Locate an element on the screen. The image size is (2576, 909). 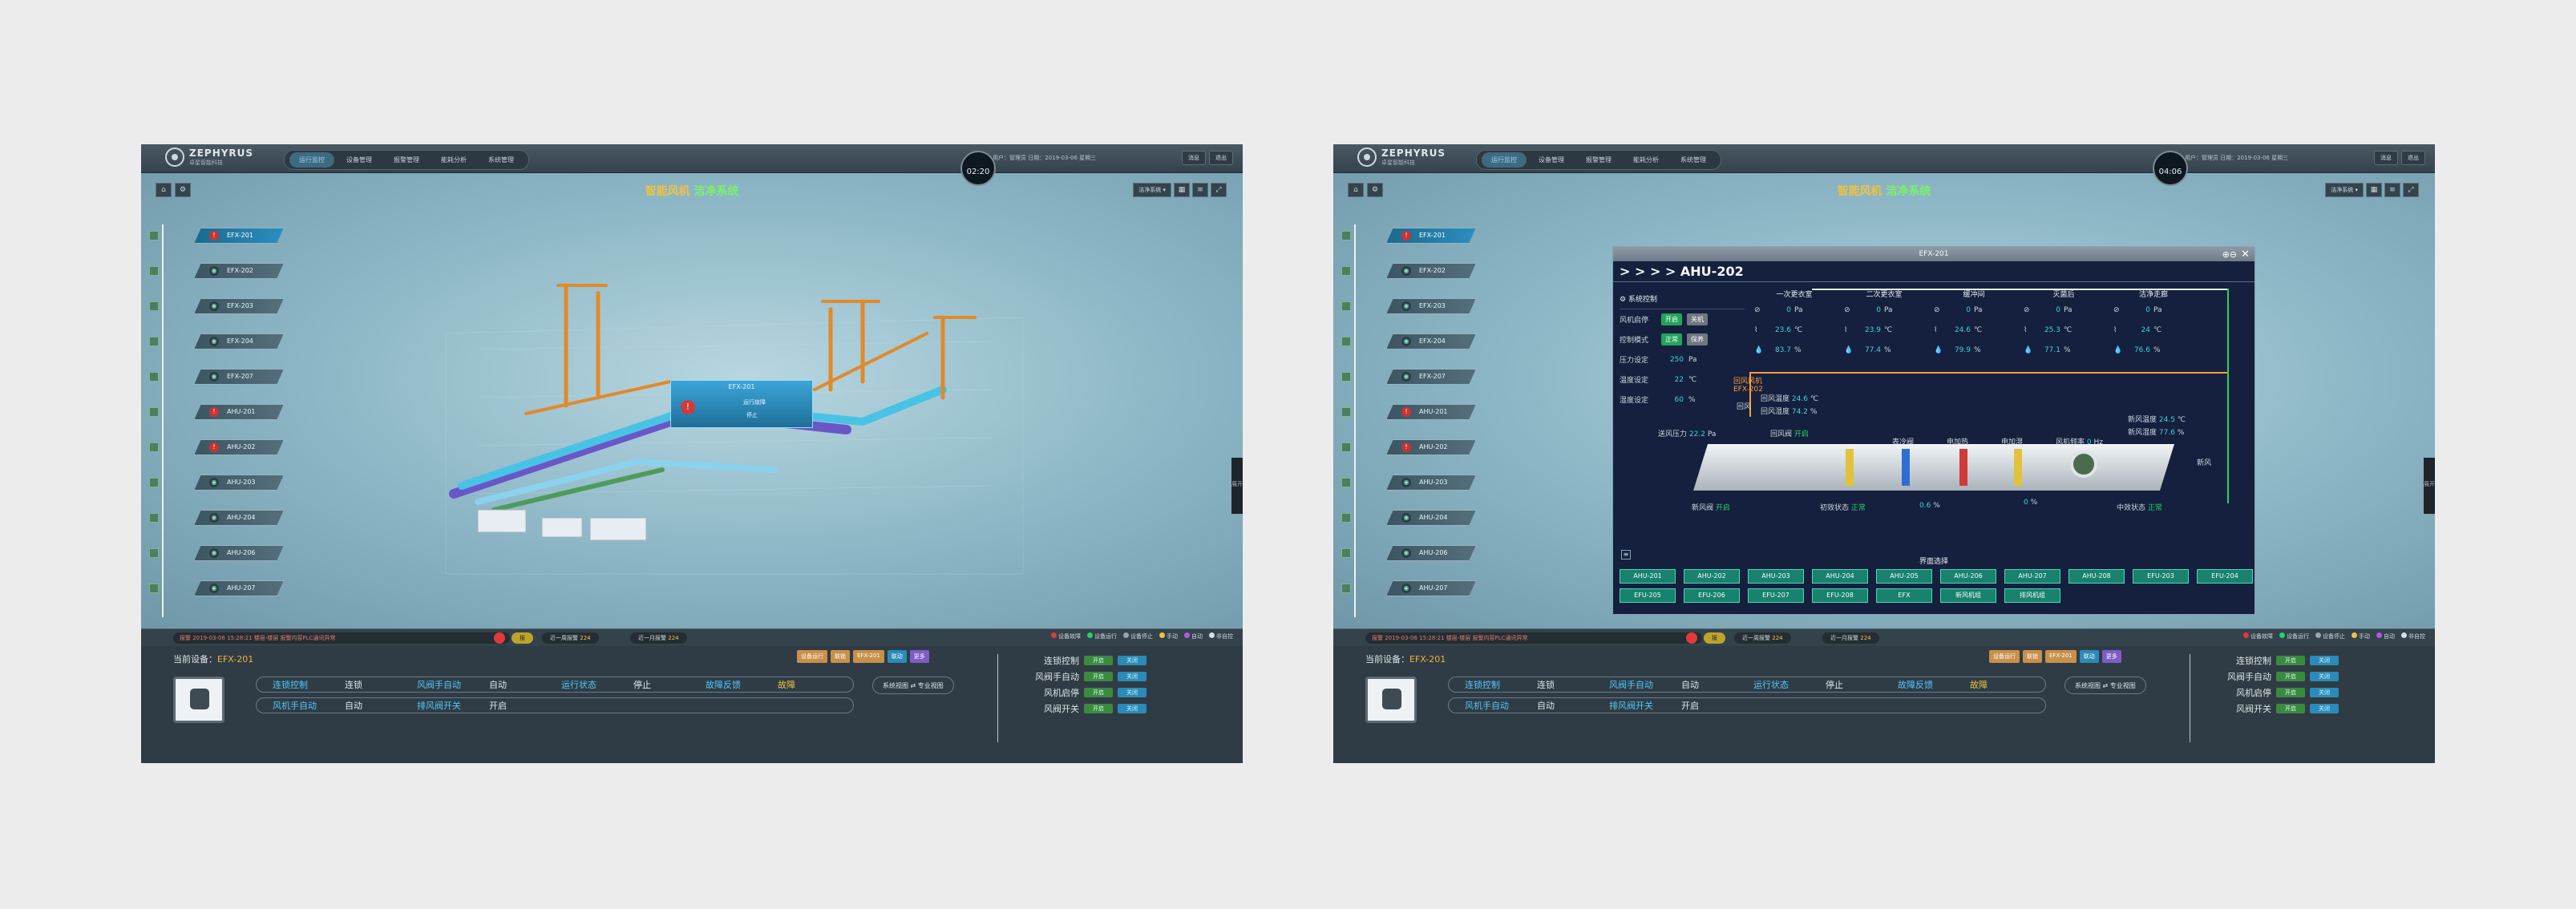
fan-icon is located at coordinates (2083, 464).